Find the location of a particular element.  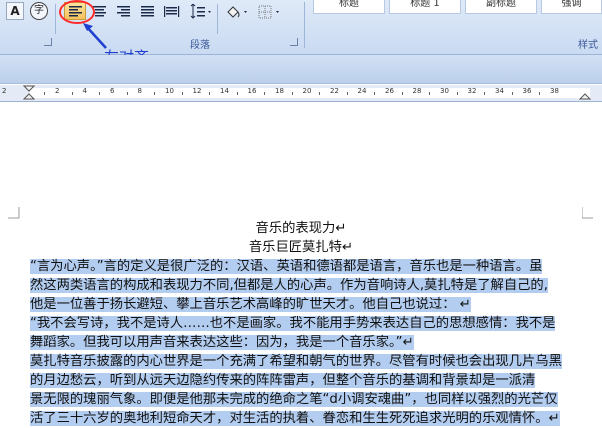

paragraph-line: 莫扎特音乐披露的内心世界是一个充满了希望和朝气的世界。尽管有时候也会出现几片乌黑 is located at coordinates (296, 361).